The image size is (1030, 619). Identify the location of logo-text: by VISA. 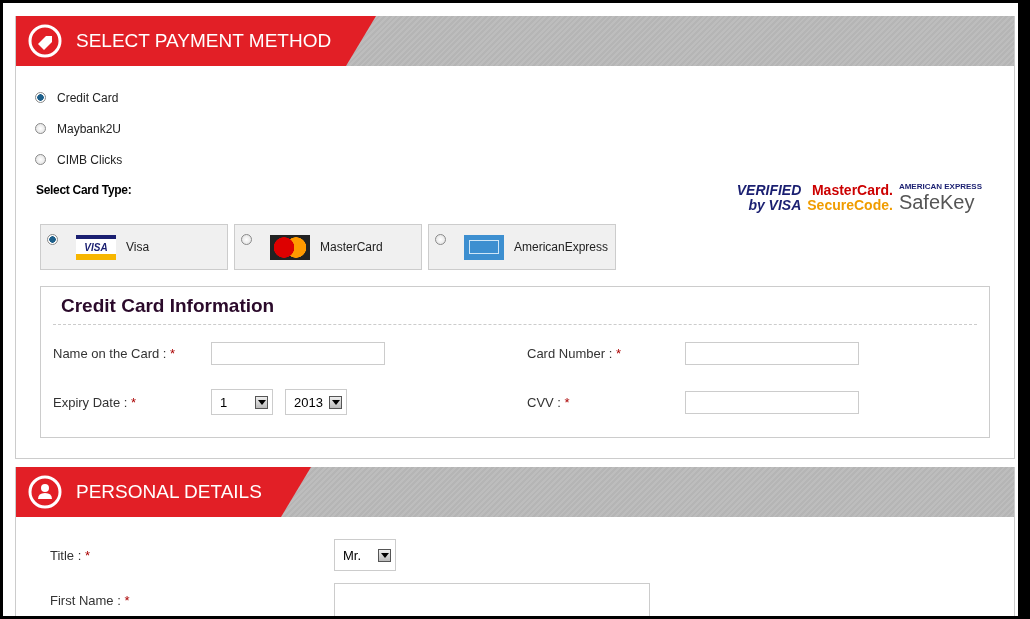
(775, 205).